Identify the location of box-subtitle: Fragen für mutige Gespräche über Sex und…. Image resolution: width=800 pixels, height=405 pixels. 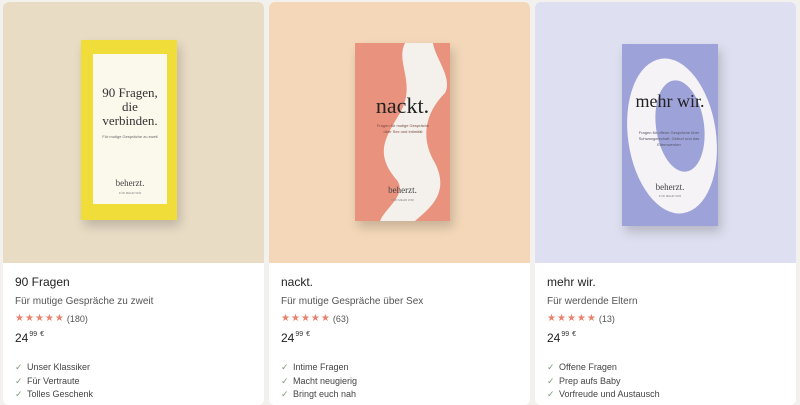
(403, 128).